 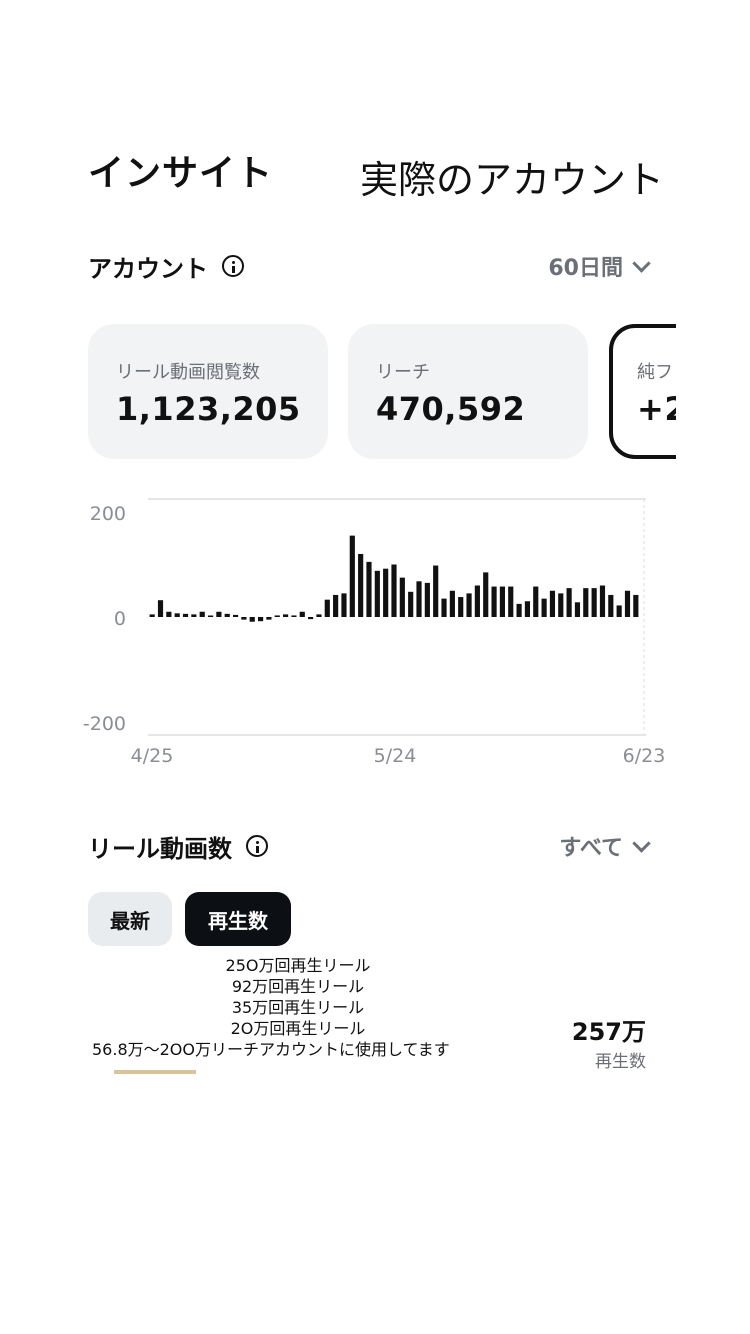 I want to click on metric-card-clip: 純フ +2, so click(x=642, y=391).